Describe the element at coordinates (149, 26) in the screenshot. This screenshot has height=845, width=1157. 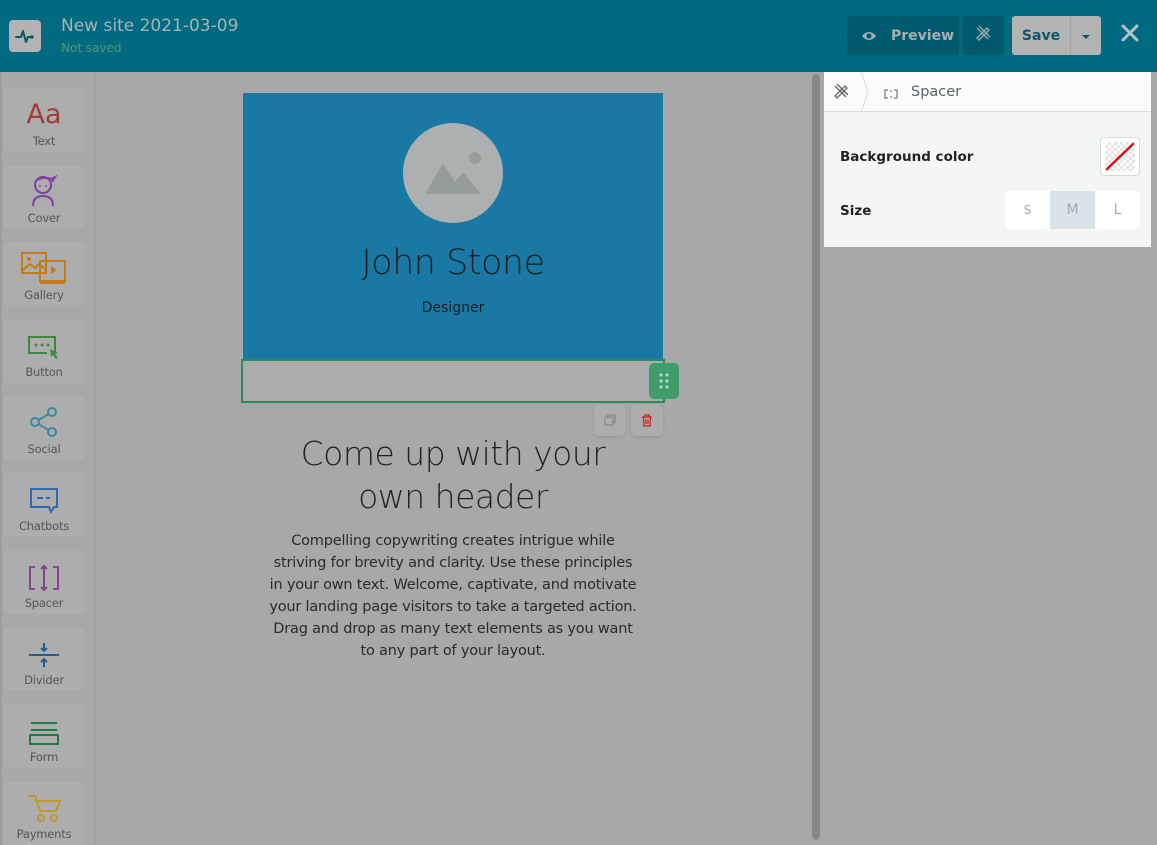
I see `site-title: New site 2021-03-09` at that location.